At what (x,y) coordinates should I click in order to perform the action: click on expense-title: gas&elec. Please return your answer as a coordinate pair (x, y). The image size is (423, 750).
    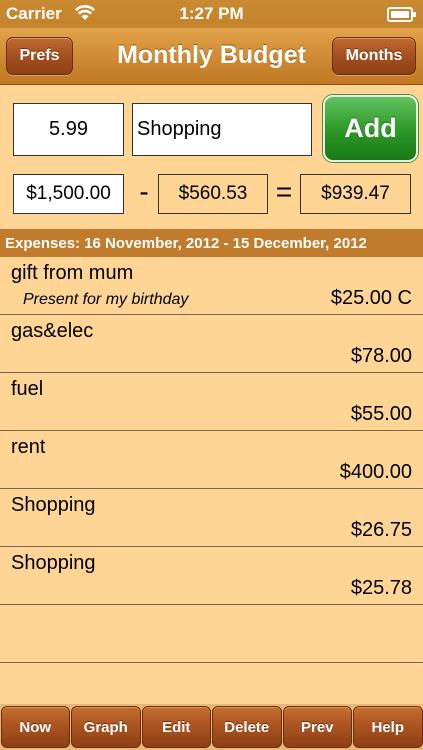
    Looking at the image, I should click on (52, 331).